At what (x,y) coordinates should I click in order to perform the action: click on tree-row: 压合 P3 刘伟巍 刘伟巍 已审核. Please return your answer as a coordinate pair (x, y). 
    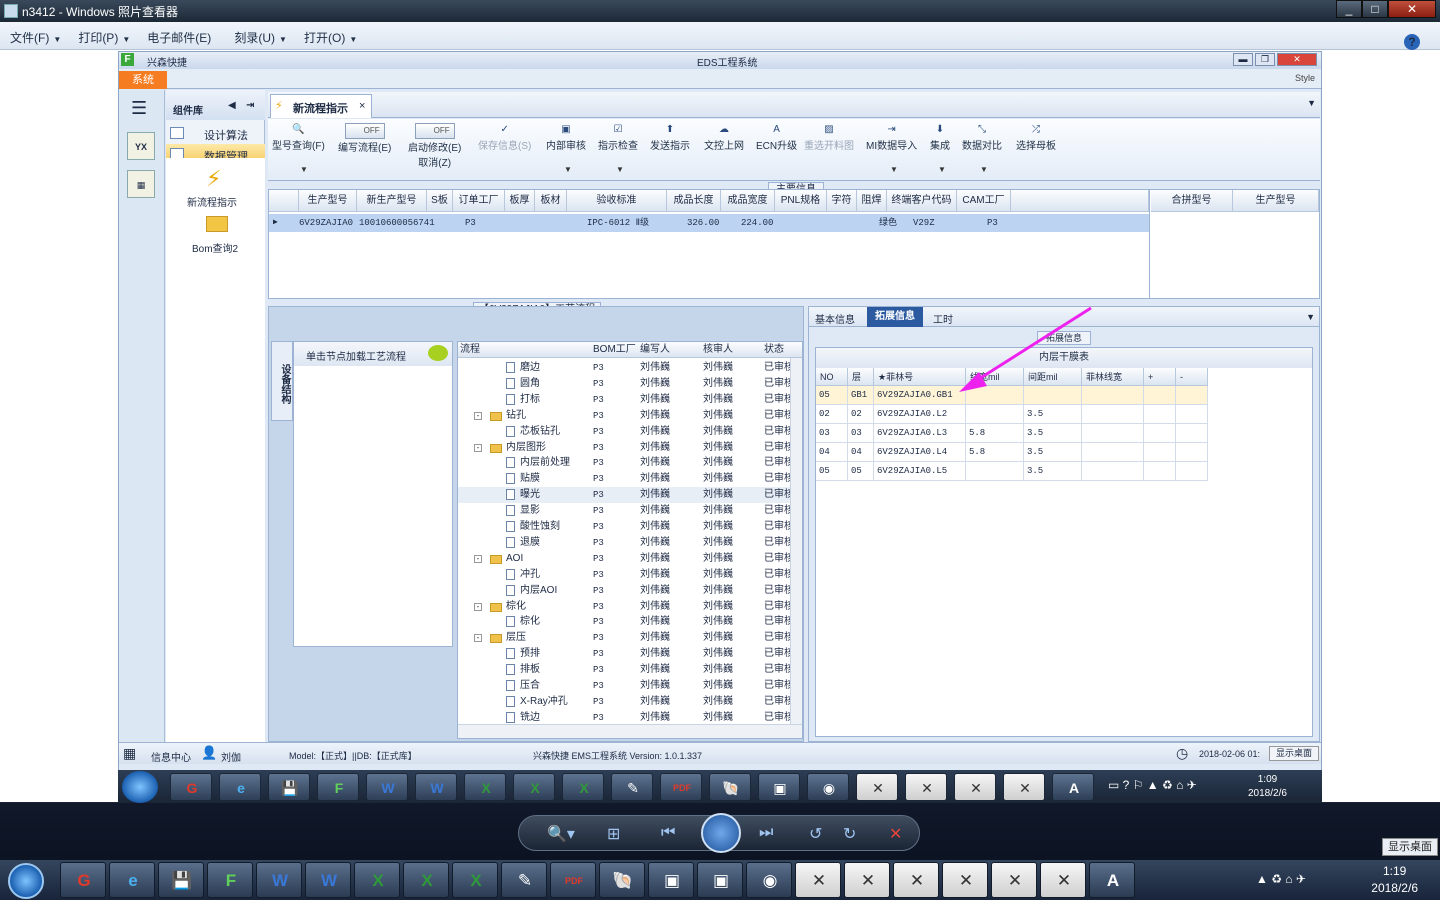
    Looking at the image, I should click on (630, 686).